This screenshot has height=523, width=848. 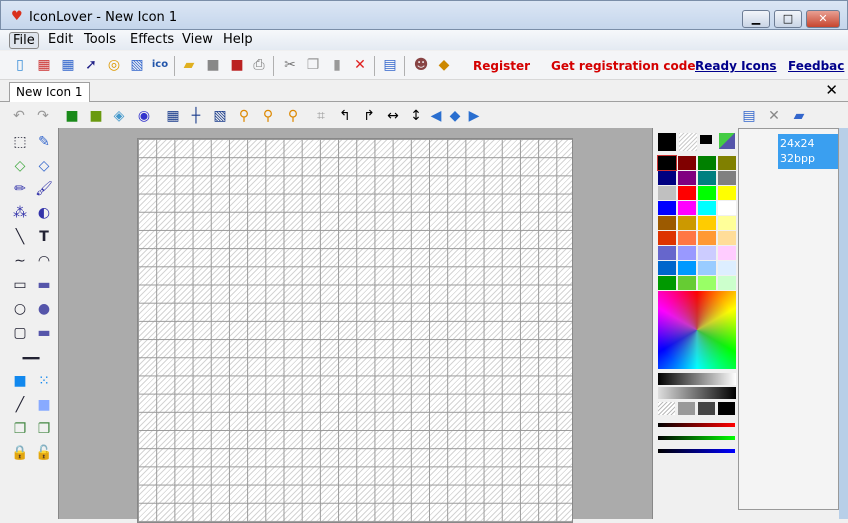 I want to click on select-layer-icon: ■, so click(x=96, y=116).